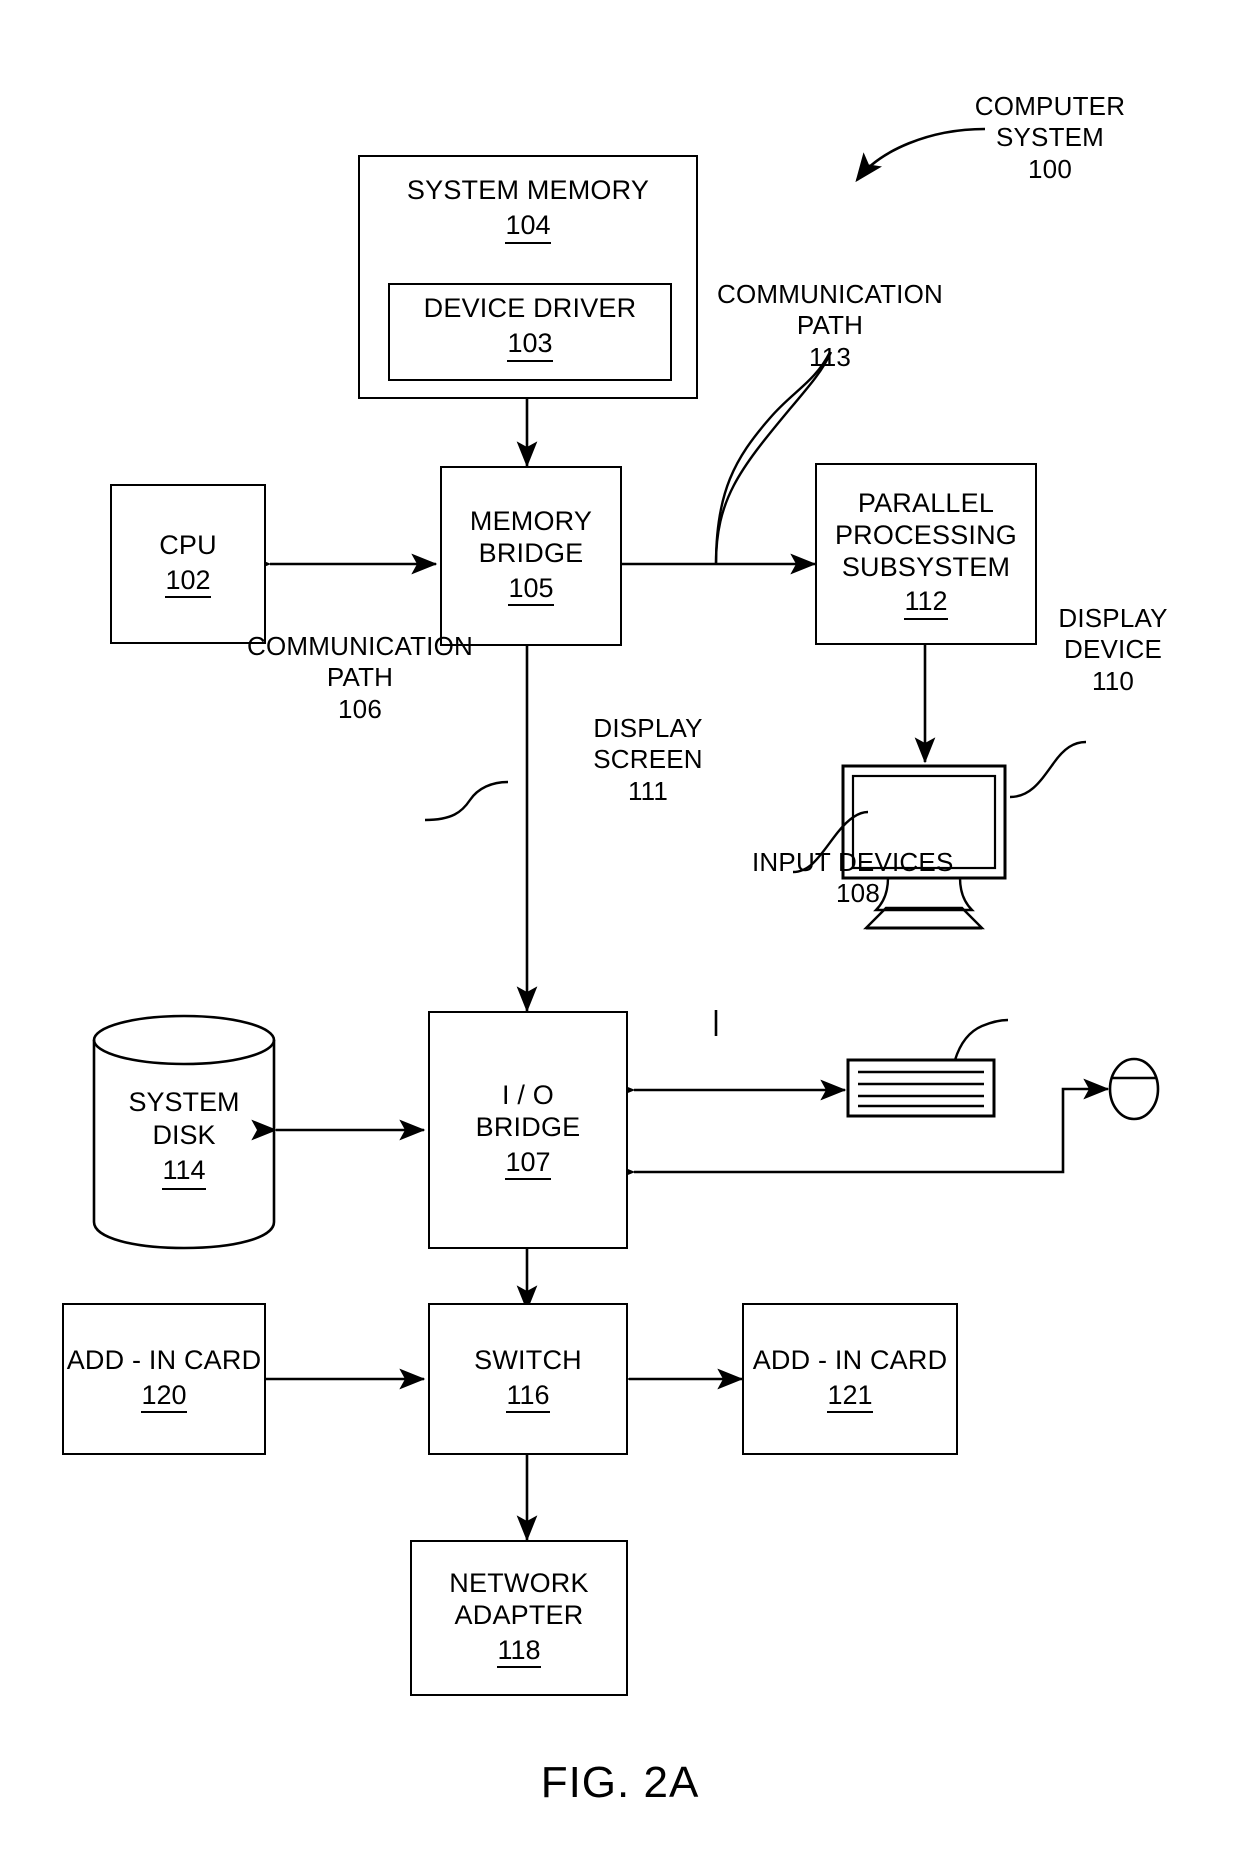  I want to click on display-device-leader, so click(1048, 769).